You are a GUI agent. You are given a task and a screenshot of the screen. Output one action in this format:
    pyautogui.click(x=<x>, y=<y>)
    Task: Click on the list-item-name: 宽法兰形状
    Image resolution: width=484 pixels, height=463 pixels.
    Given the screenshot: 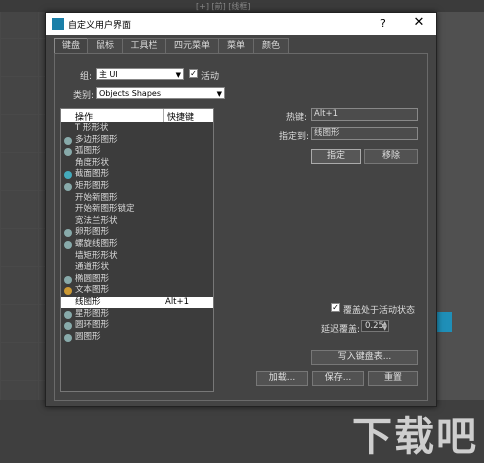 What is the action you would take?
    pyautogui.click(x=96, y=220)
    